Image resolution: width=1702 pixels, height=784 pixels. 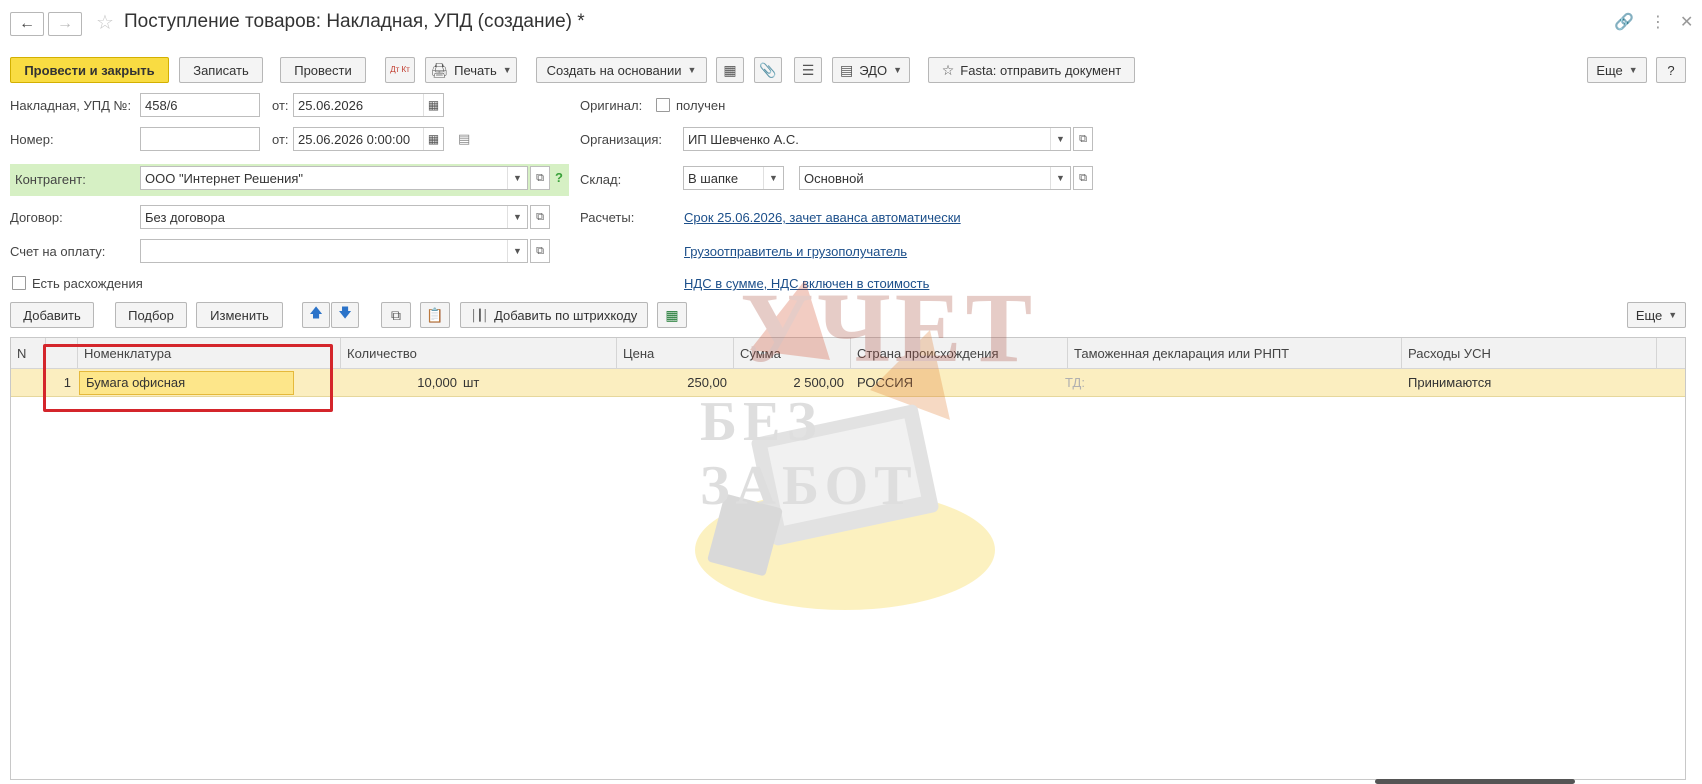 What do you see at coordinates (935, 178) in the screenshot?
I see `warehouse-field: Основной ▼` at bounding box center [935, 178].